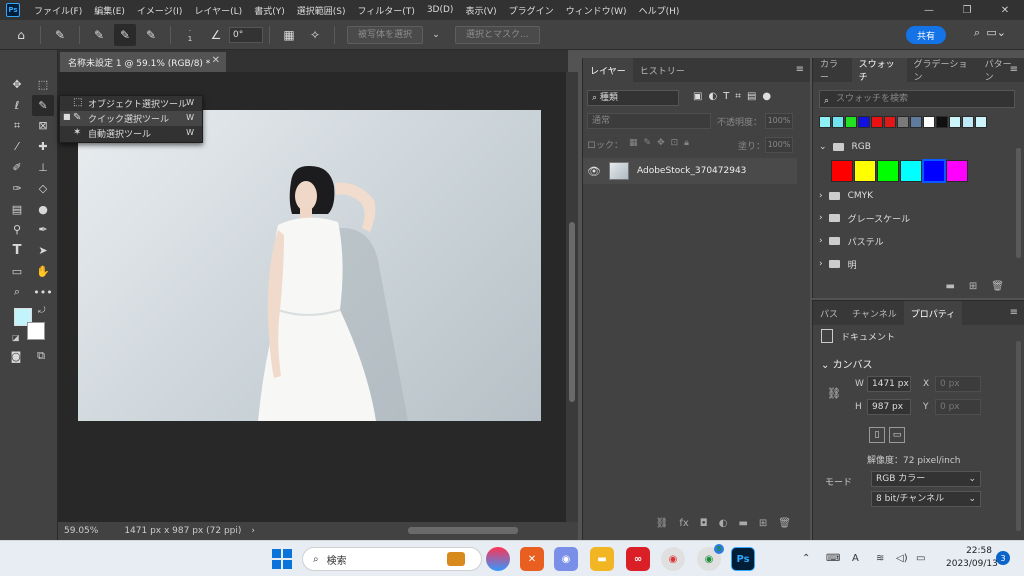 This screenshot has height=576, width=1024. What do you see at coordinates (246, 34) in the screenshot?
I see `angle-field: 0°` at bounding box center [246, 34].